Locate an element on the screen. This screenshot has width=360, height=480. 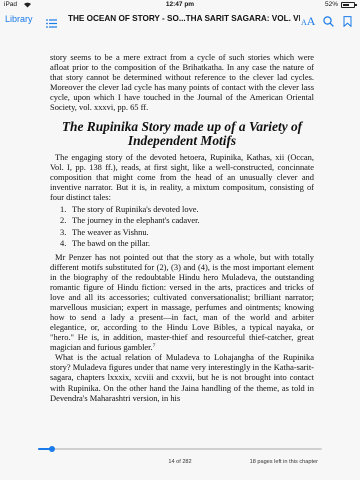
list-text: The journey in the elephant's cadaver. is located at coordinates (136, 220).